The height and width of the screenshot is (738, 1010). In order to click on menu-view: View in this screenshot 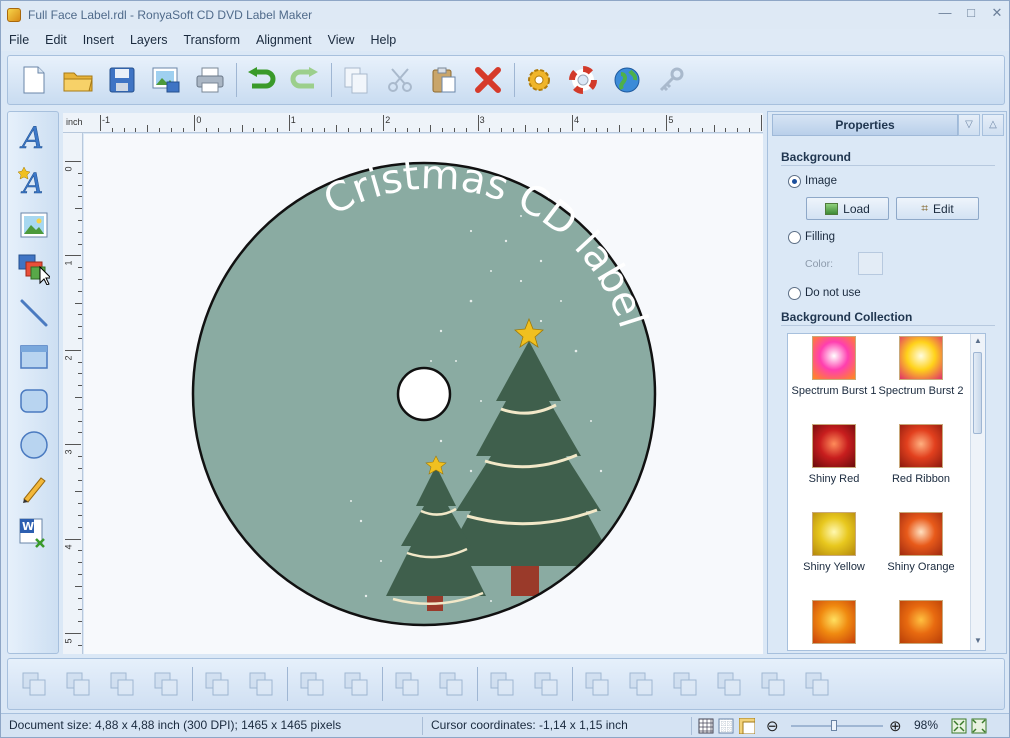, I will do `click(341, 40)`.